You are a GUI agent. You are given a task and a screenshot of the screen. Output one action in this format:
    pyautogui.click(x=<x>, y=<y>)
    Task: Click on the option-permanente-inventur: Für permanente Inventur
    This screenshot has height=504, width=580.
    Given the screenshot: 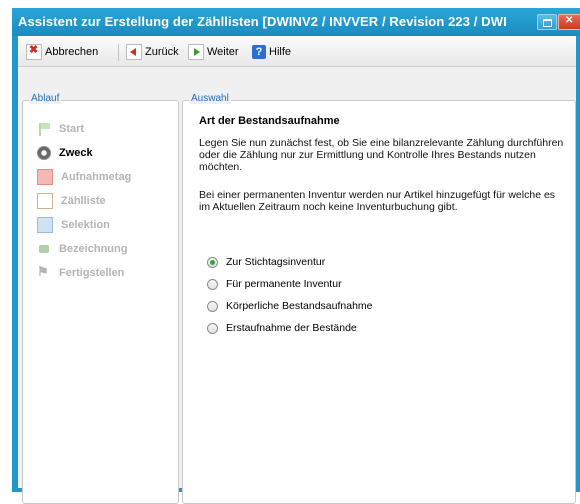 What is the action you would take?
    pyautogui.click(x=274, y=284)
    